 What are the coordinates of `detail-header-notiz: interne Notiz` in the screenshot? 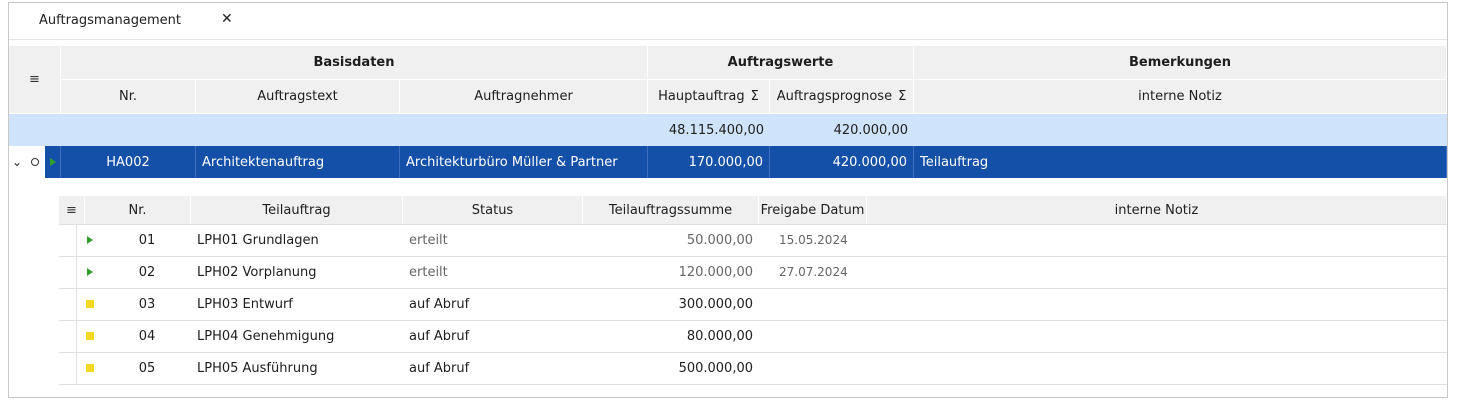 It's located at (1157, 210).